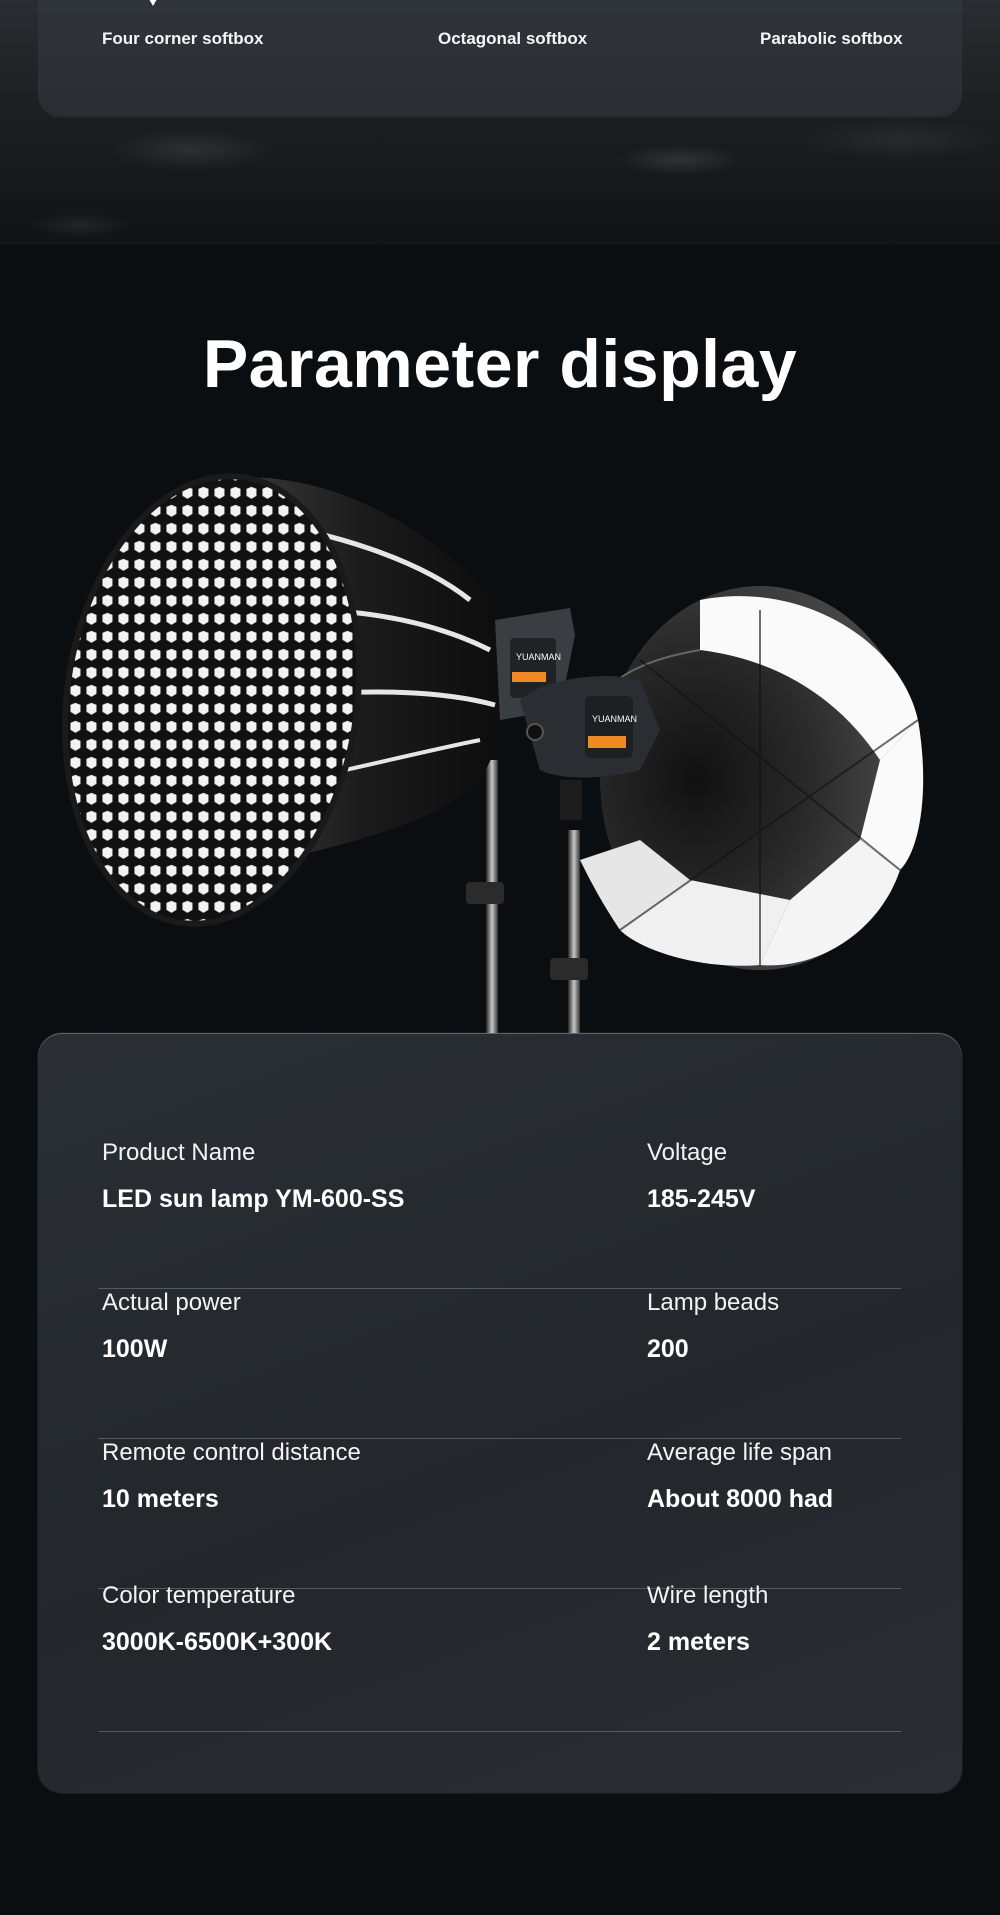 This screenshot has width=1000, height=1915. What do you see at coordinates (668, 1349) in the screenshot?
I see `param-value: 200` at bounding box center [668, 1349].